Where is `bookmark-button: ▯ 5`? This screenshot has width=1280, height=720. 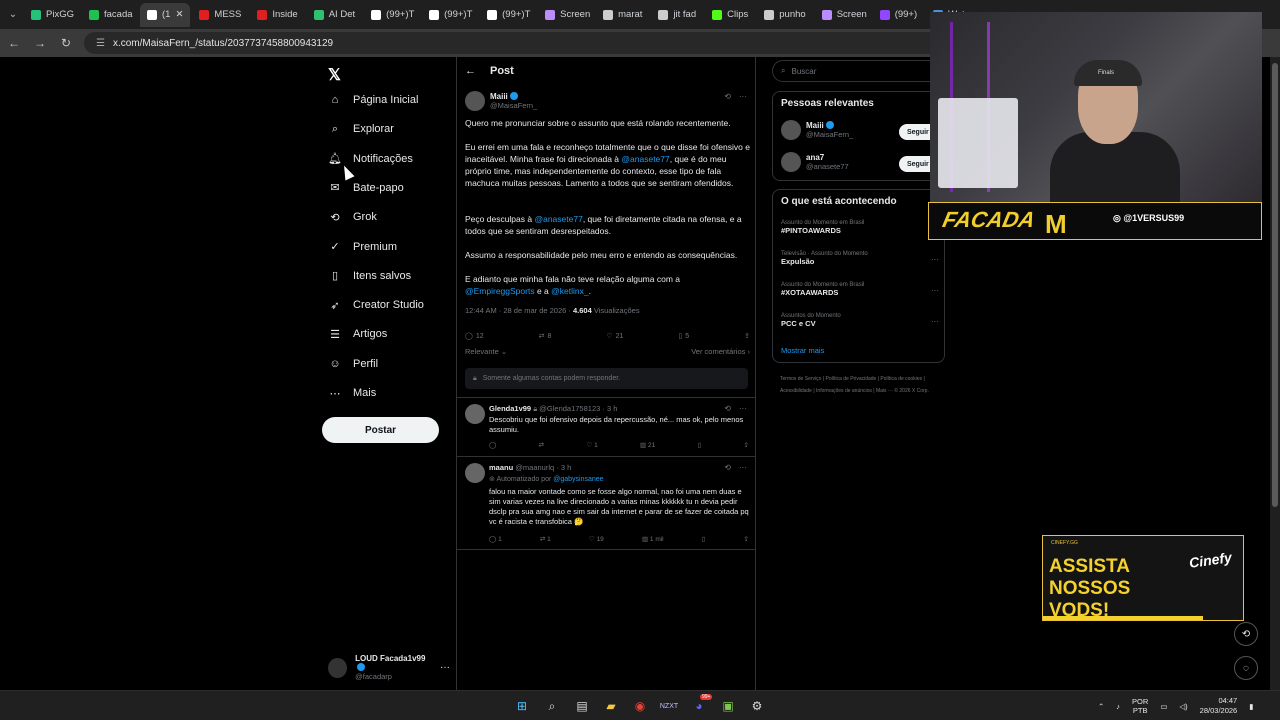
bookmark-button: ▯ 5 is located at coordinates (683, 336).